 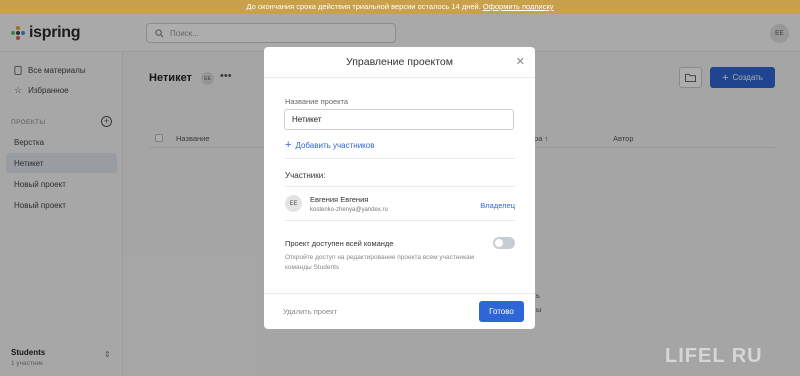 I want to click on watermark: LIFEL RU, so click(x=714, y=356).